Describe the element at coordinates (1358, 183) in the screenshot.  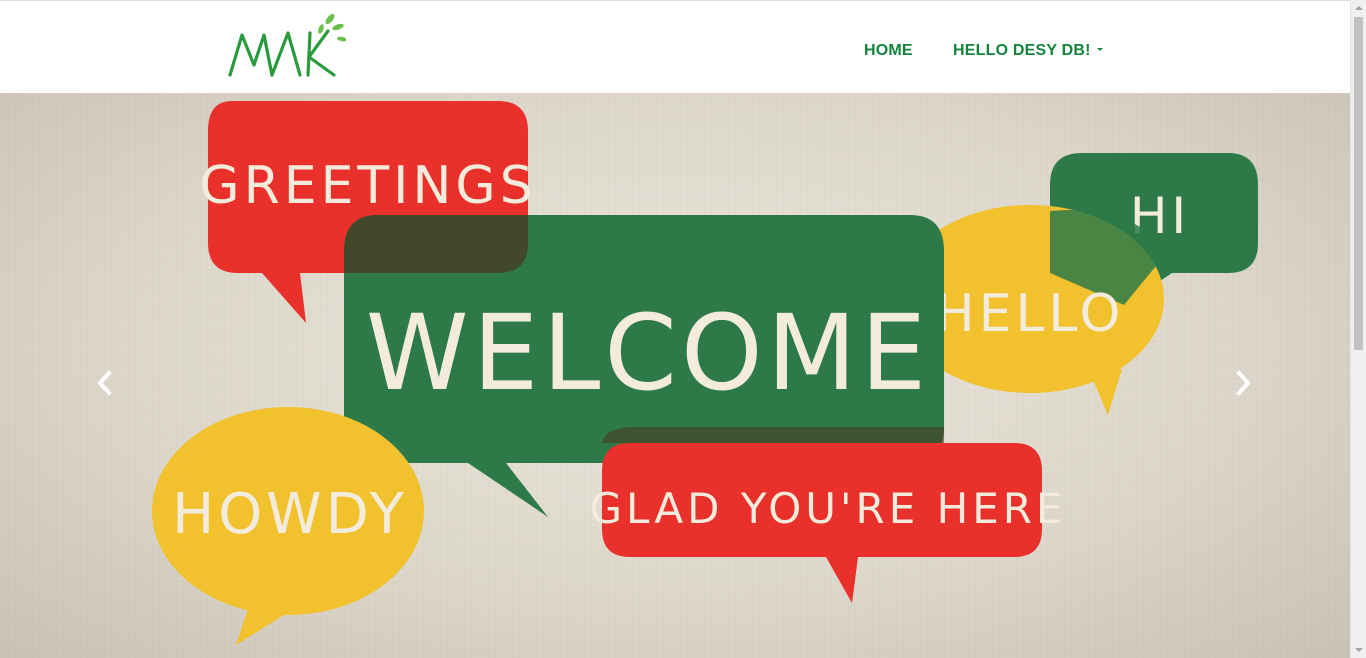
I see `scrollbar-thumb` at that location.